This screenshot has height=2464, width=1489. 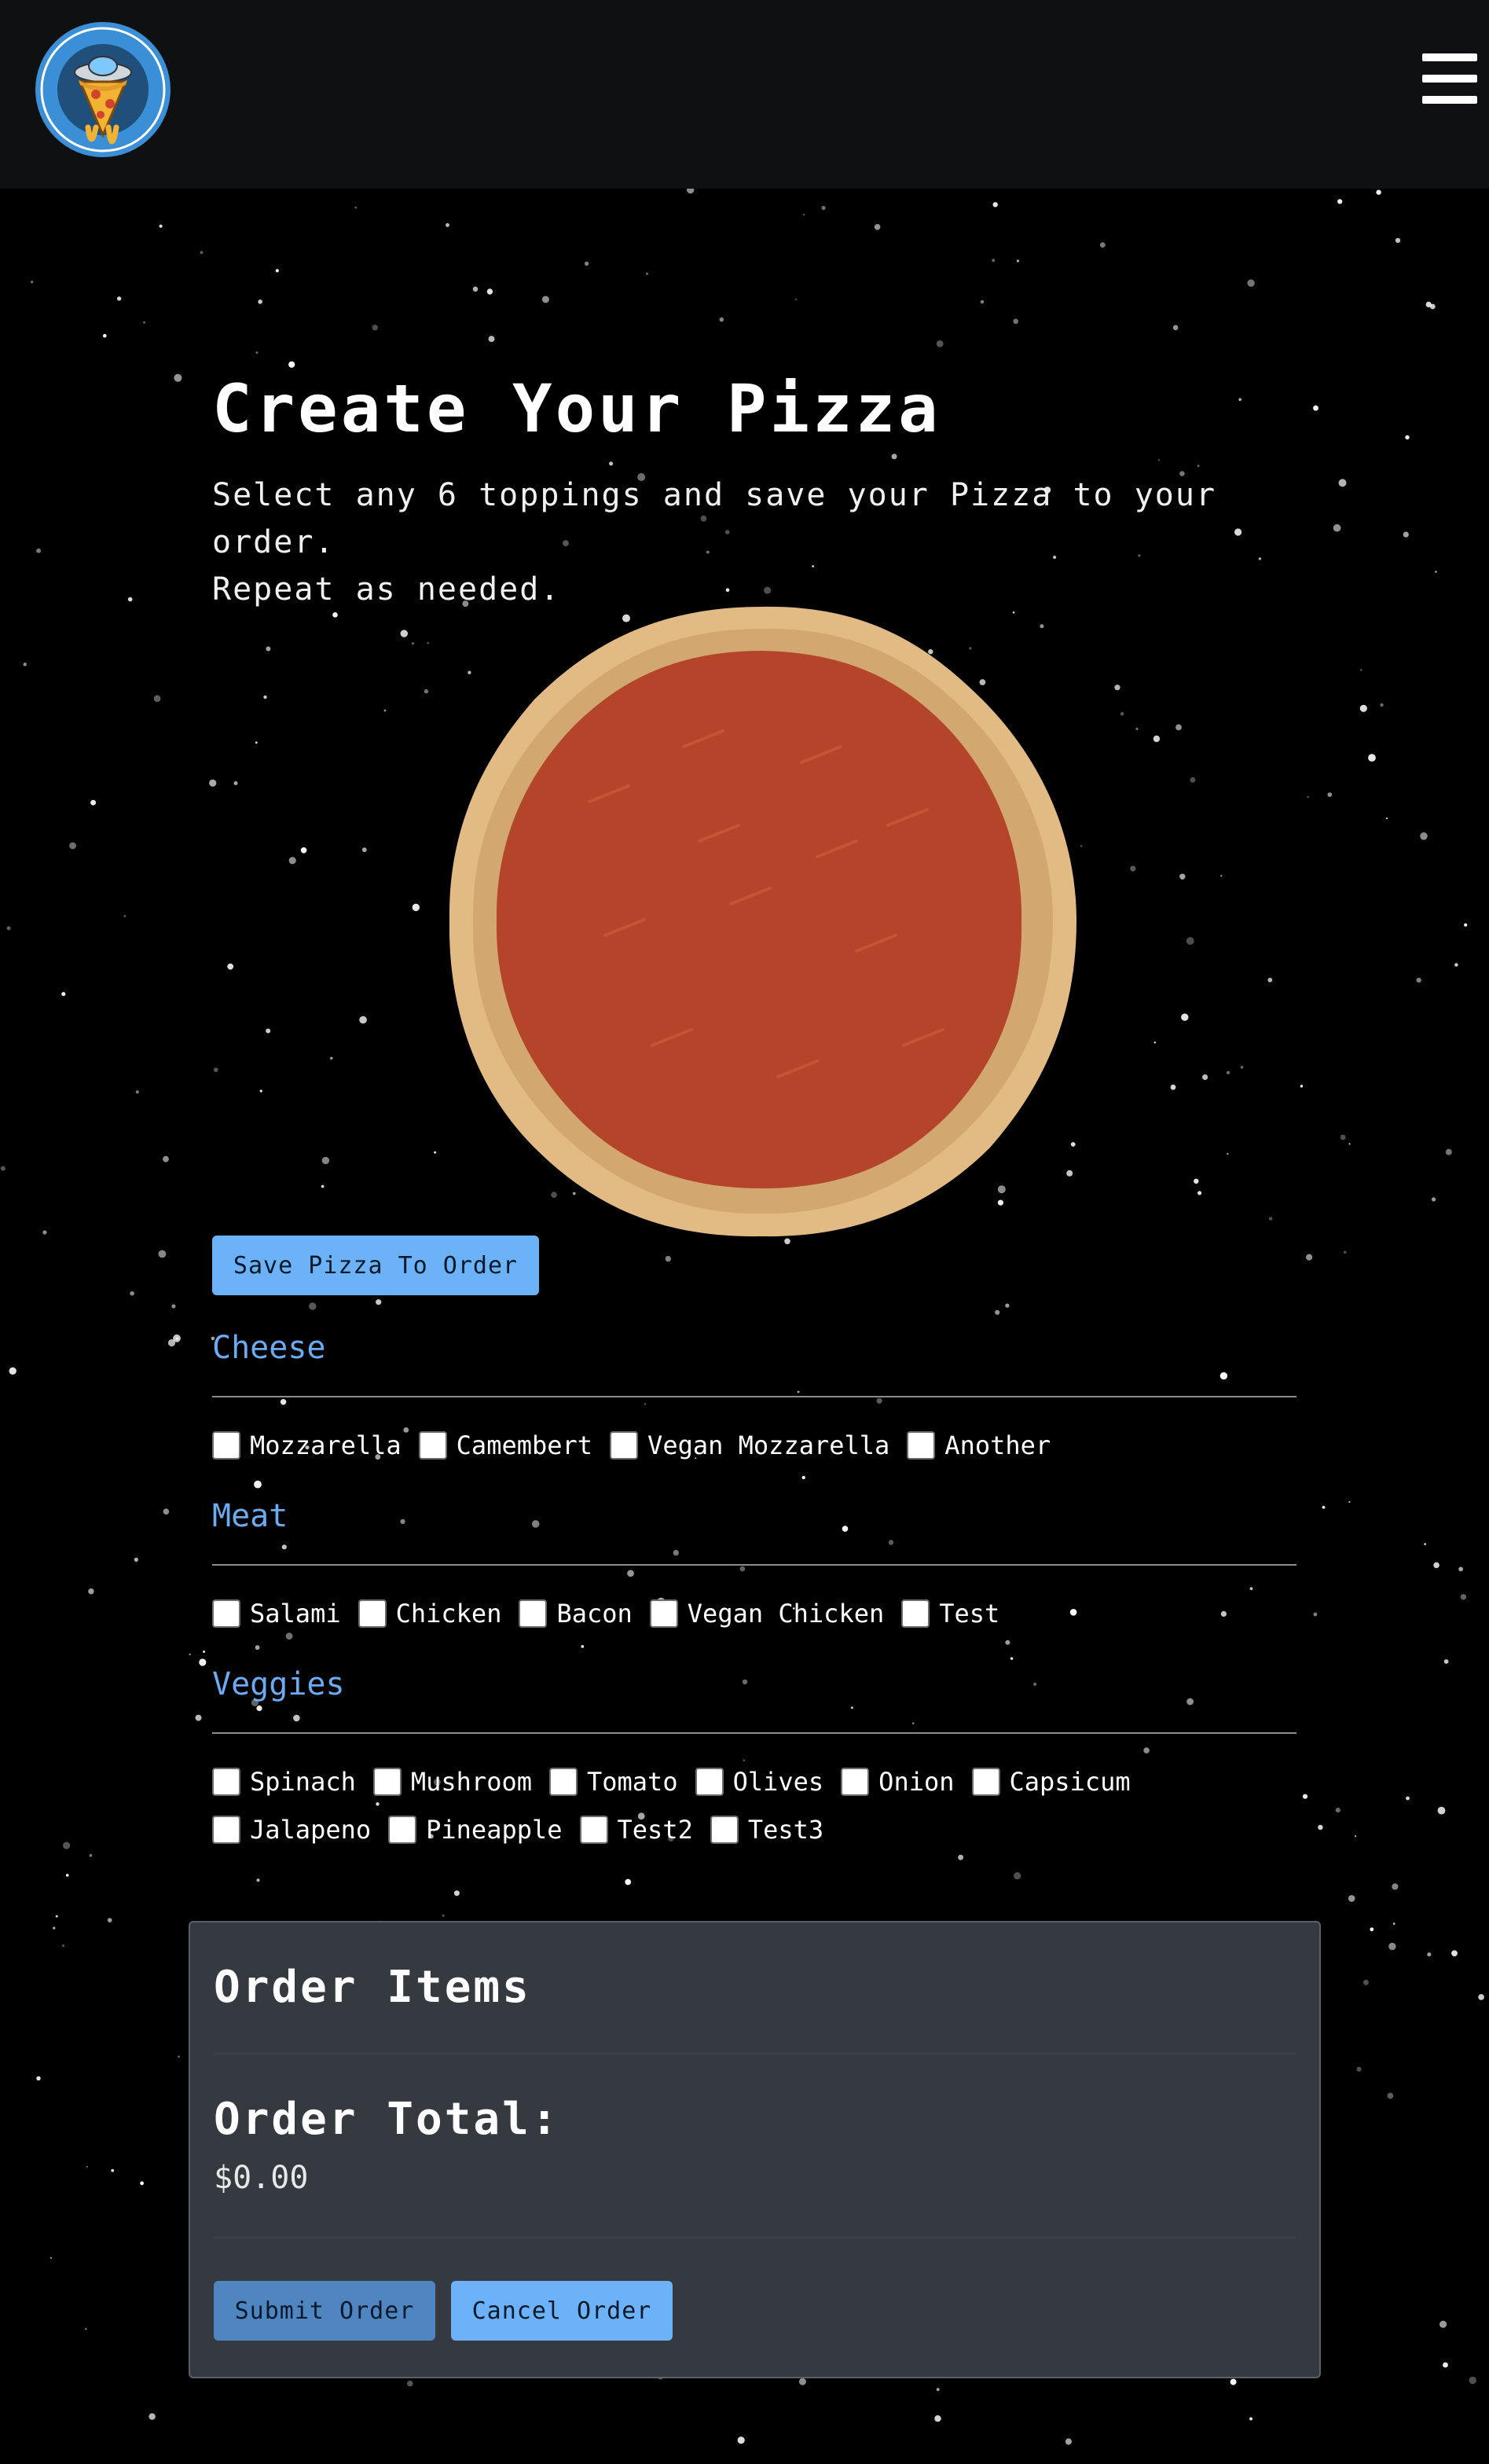 What do you see at coordinates (291, 1830) in the screenshot?
I see `topping-option: Jalapeno` at bounding box center [291, 1830].